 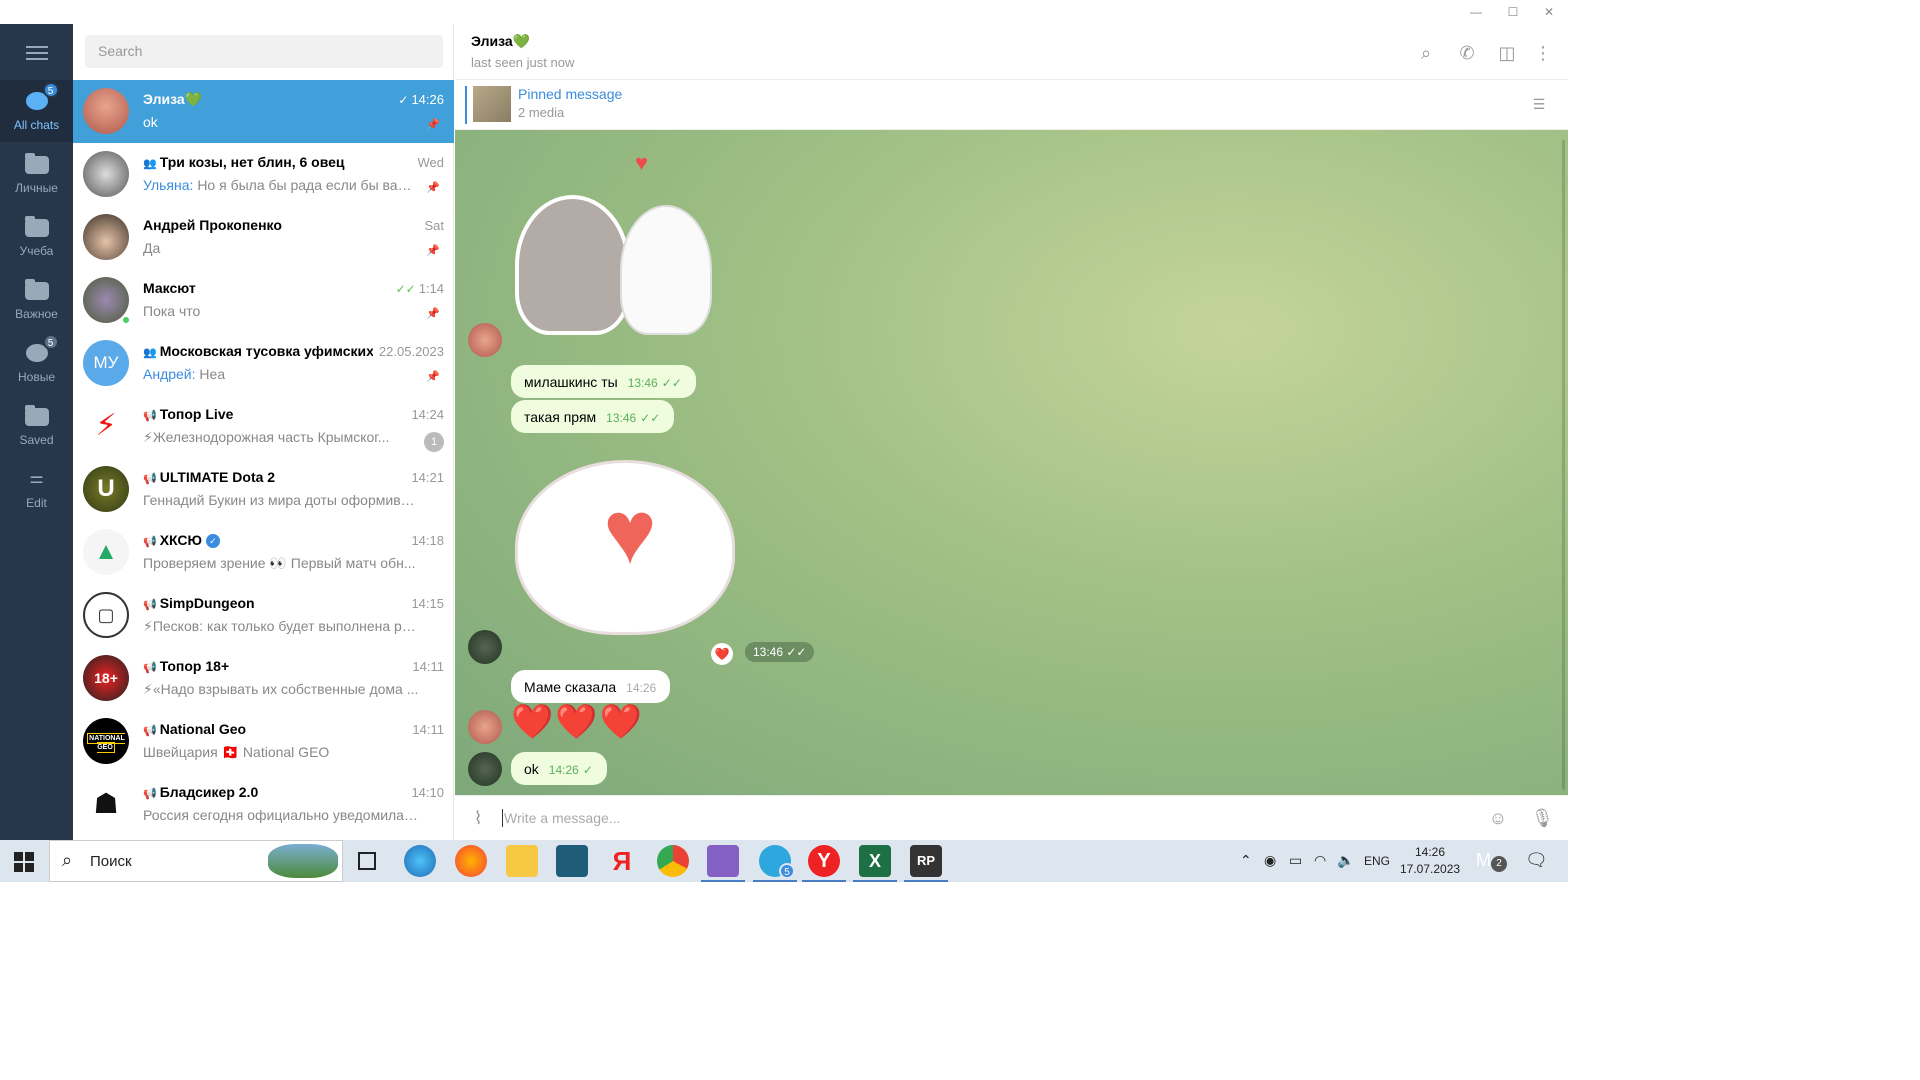 What do you see at coordinates (427, 477) in the screenshot?
I see `chat-time: 14:21` at bounding box center [427, 477].